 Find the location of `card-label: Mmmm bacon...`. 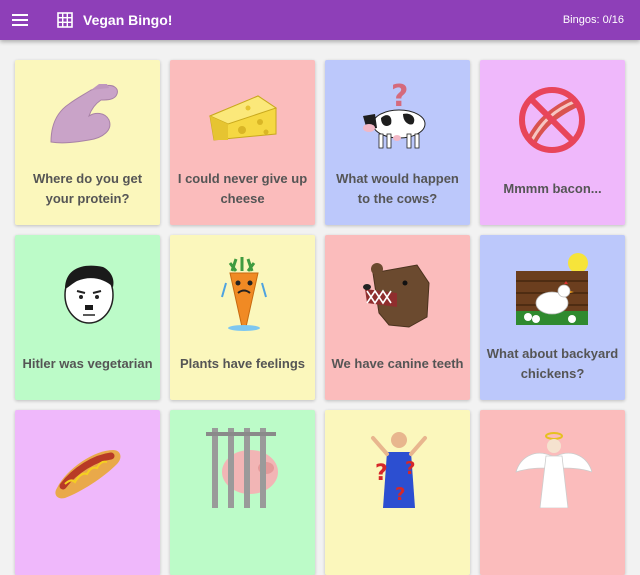

card-label: Mmmm bacon... is located at coordinates (552, 188).